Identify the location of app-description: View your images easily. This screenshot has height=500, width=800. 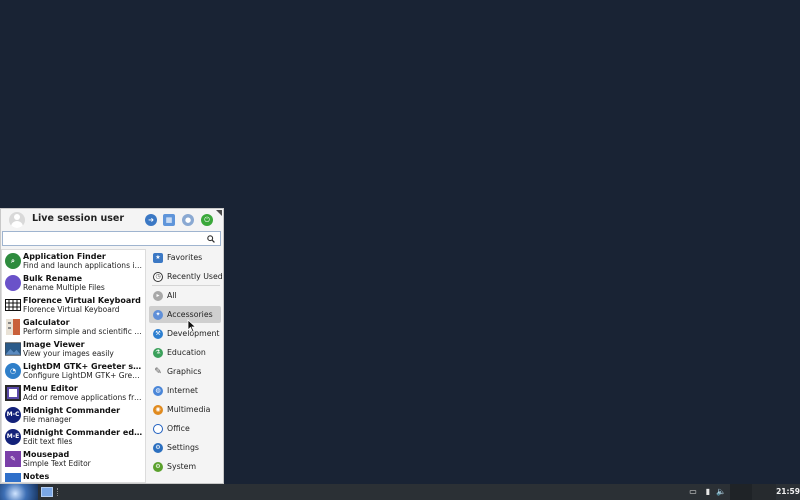
(68, 353).